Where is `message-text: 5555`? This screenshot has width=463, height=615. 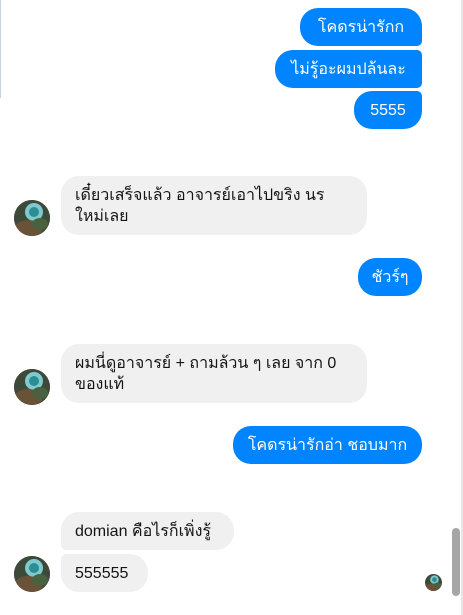
message-text: 5555 is located at coordinates (388, 110).